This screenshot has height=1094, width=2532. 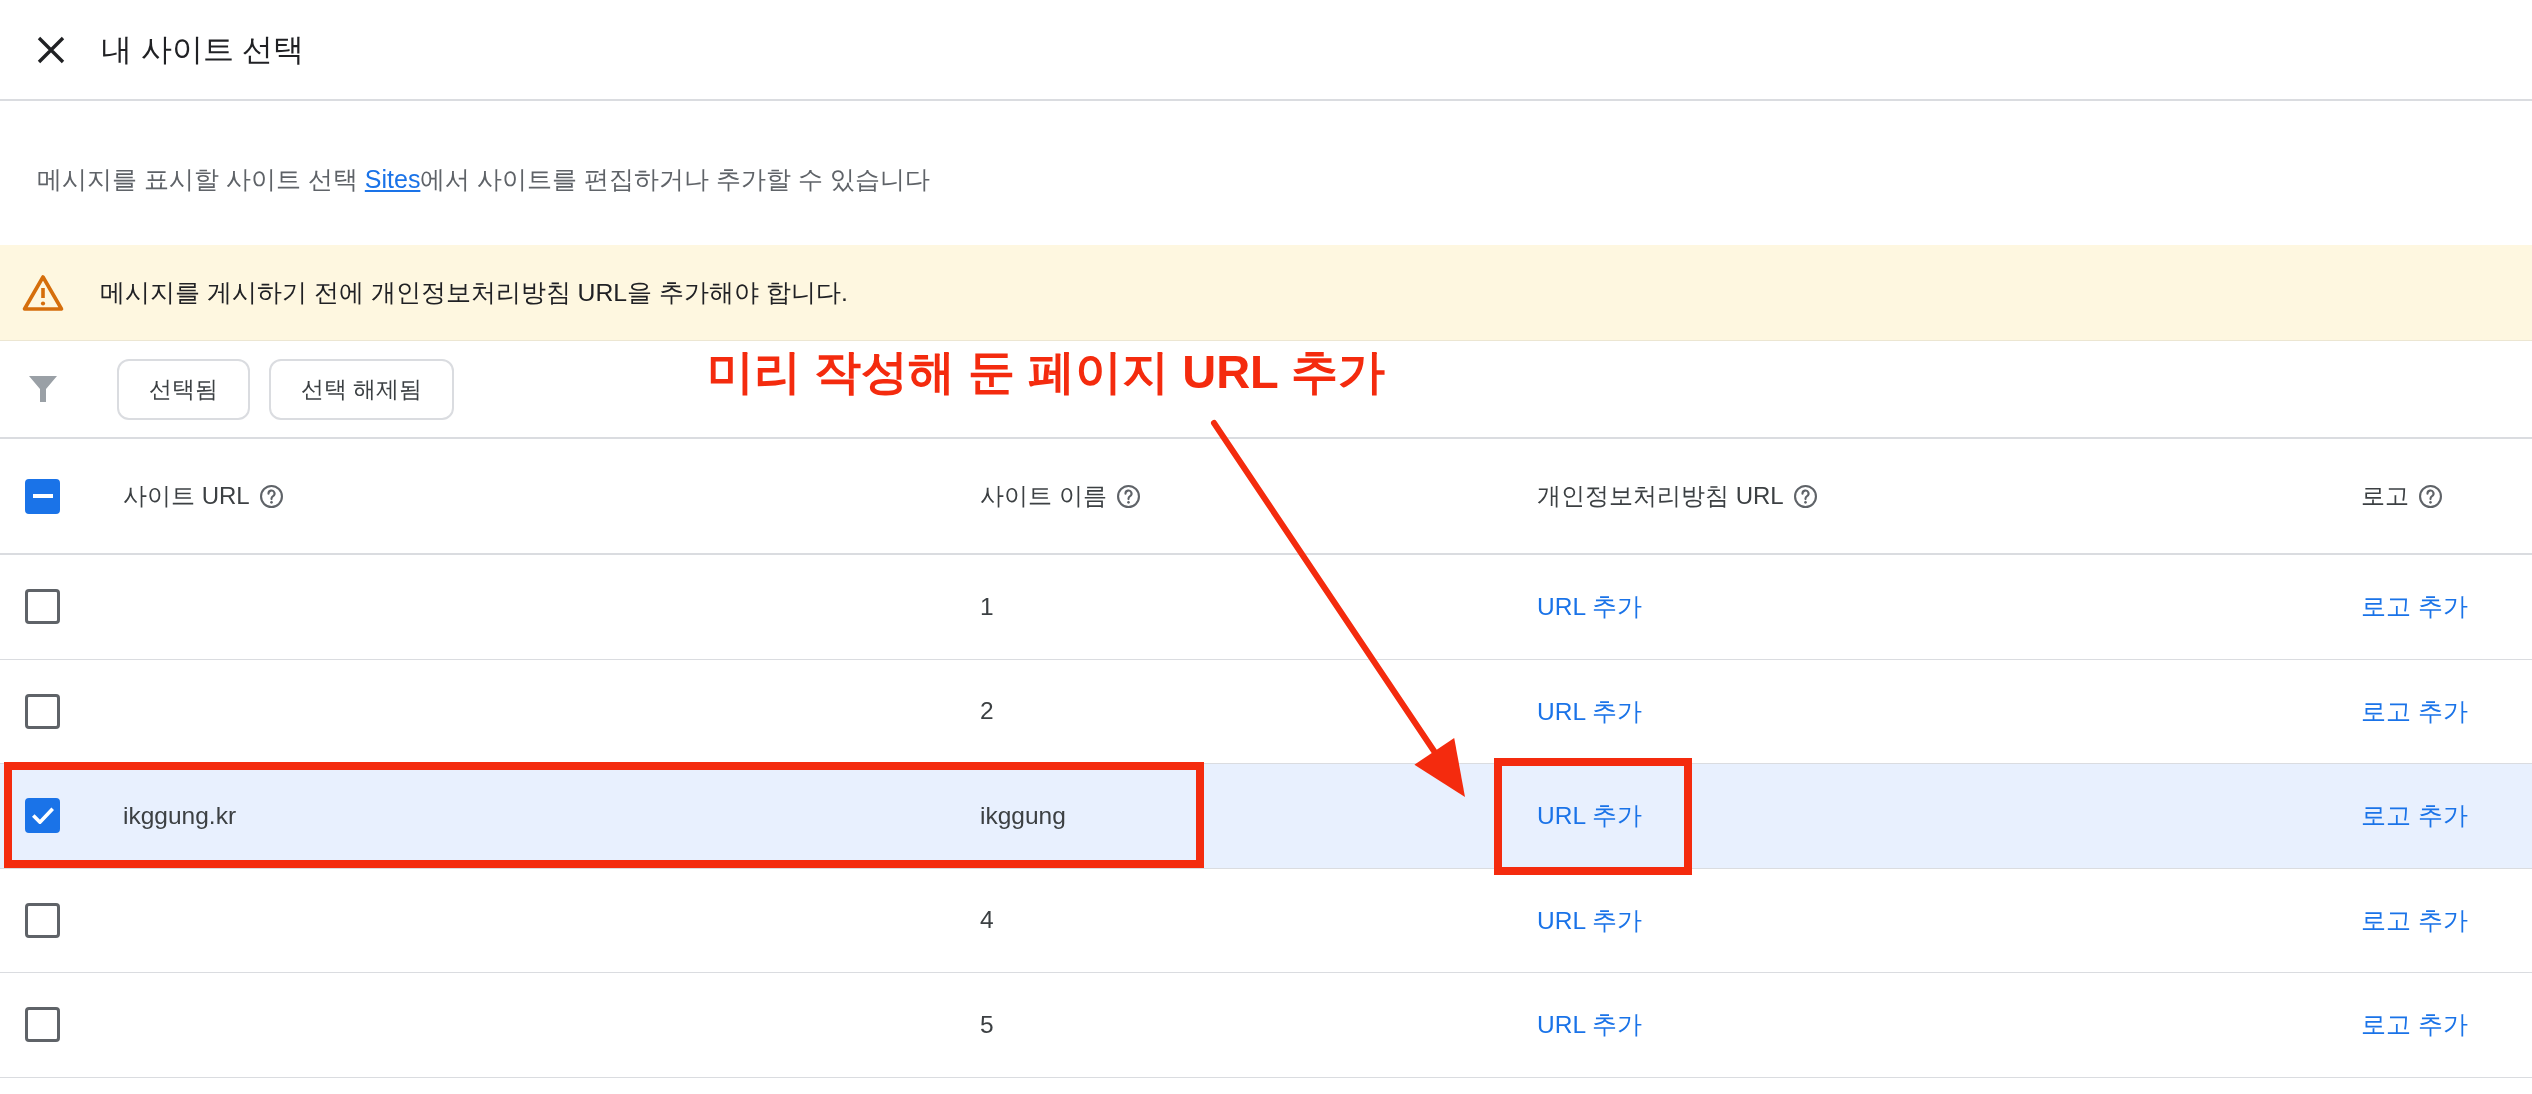 I want to click on description-text: 메시지를 표시할 사이트 선택 Sites에서 사이트를 편집하거나 추가할 수 있습니다, so click(x=484, y=179).